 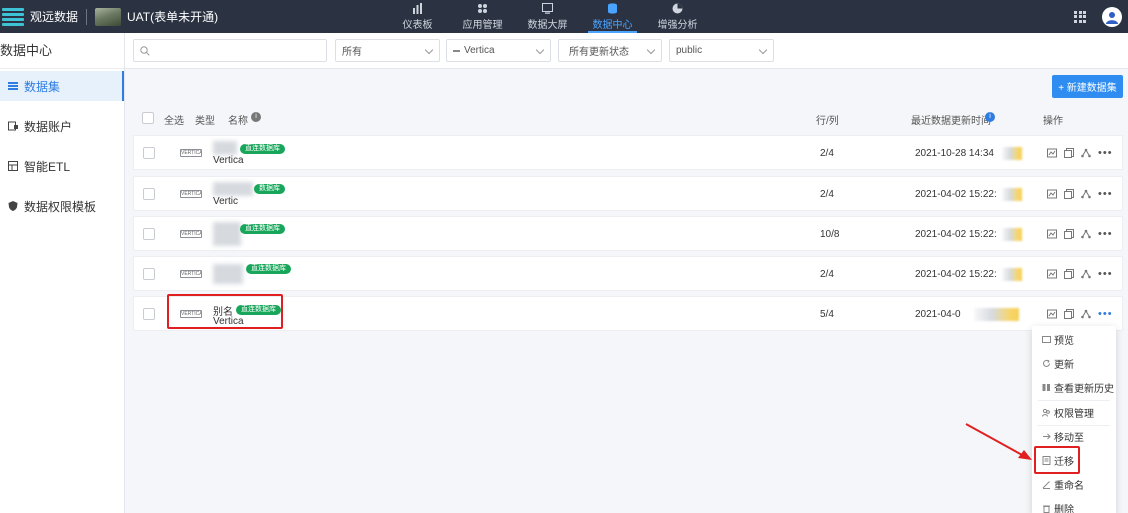 I want to click on brand-logo-icon, so click(x=13, y=16).